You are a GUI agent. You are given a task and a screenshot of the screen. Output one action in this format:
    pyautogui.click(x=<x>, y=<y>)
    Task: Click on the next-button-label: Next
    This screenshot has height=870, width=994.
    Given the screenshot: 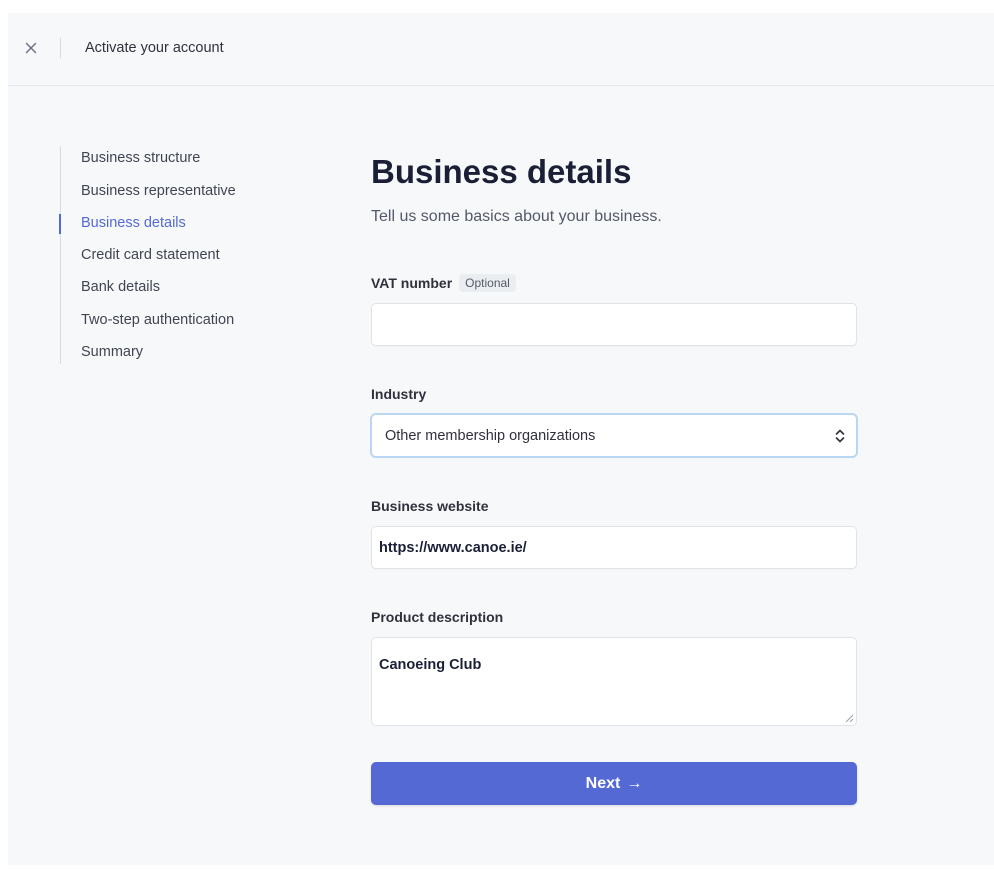 What is the action you would take?
    pyautogui.click(x=603, y=783)
    